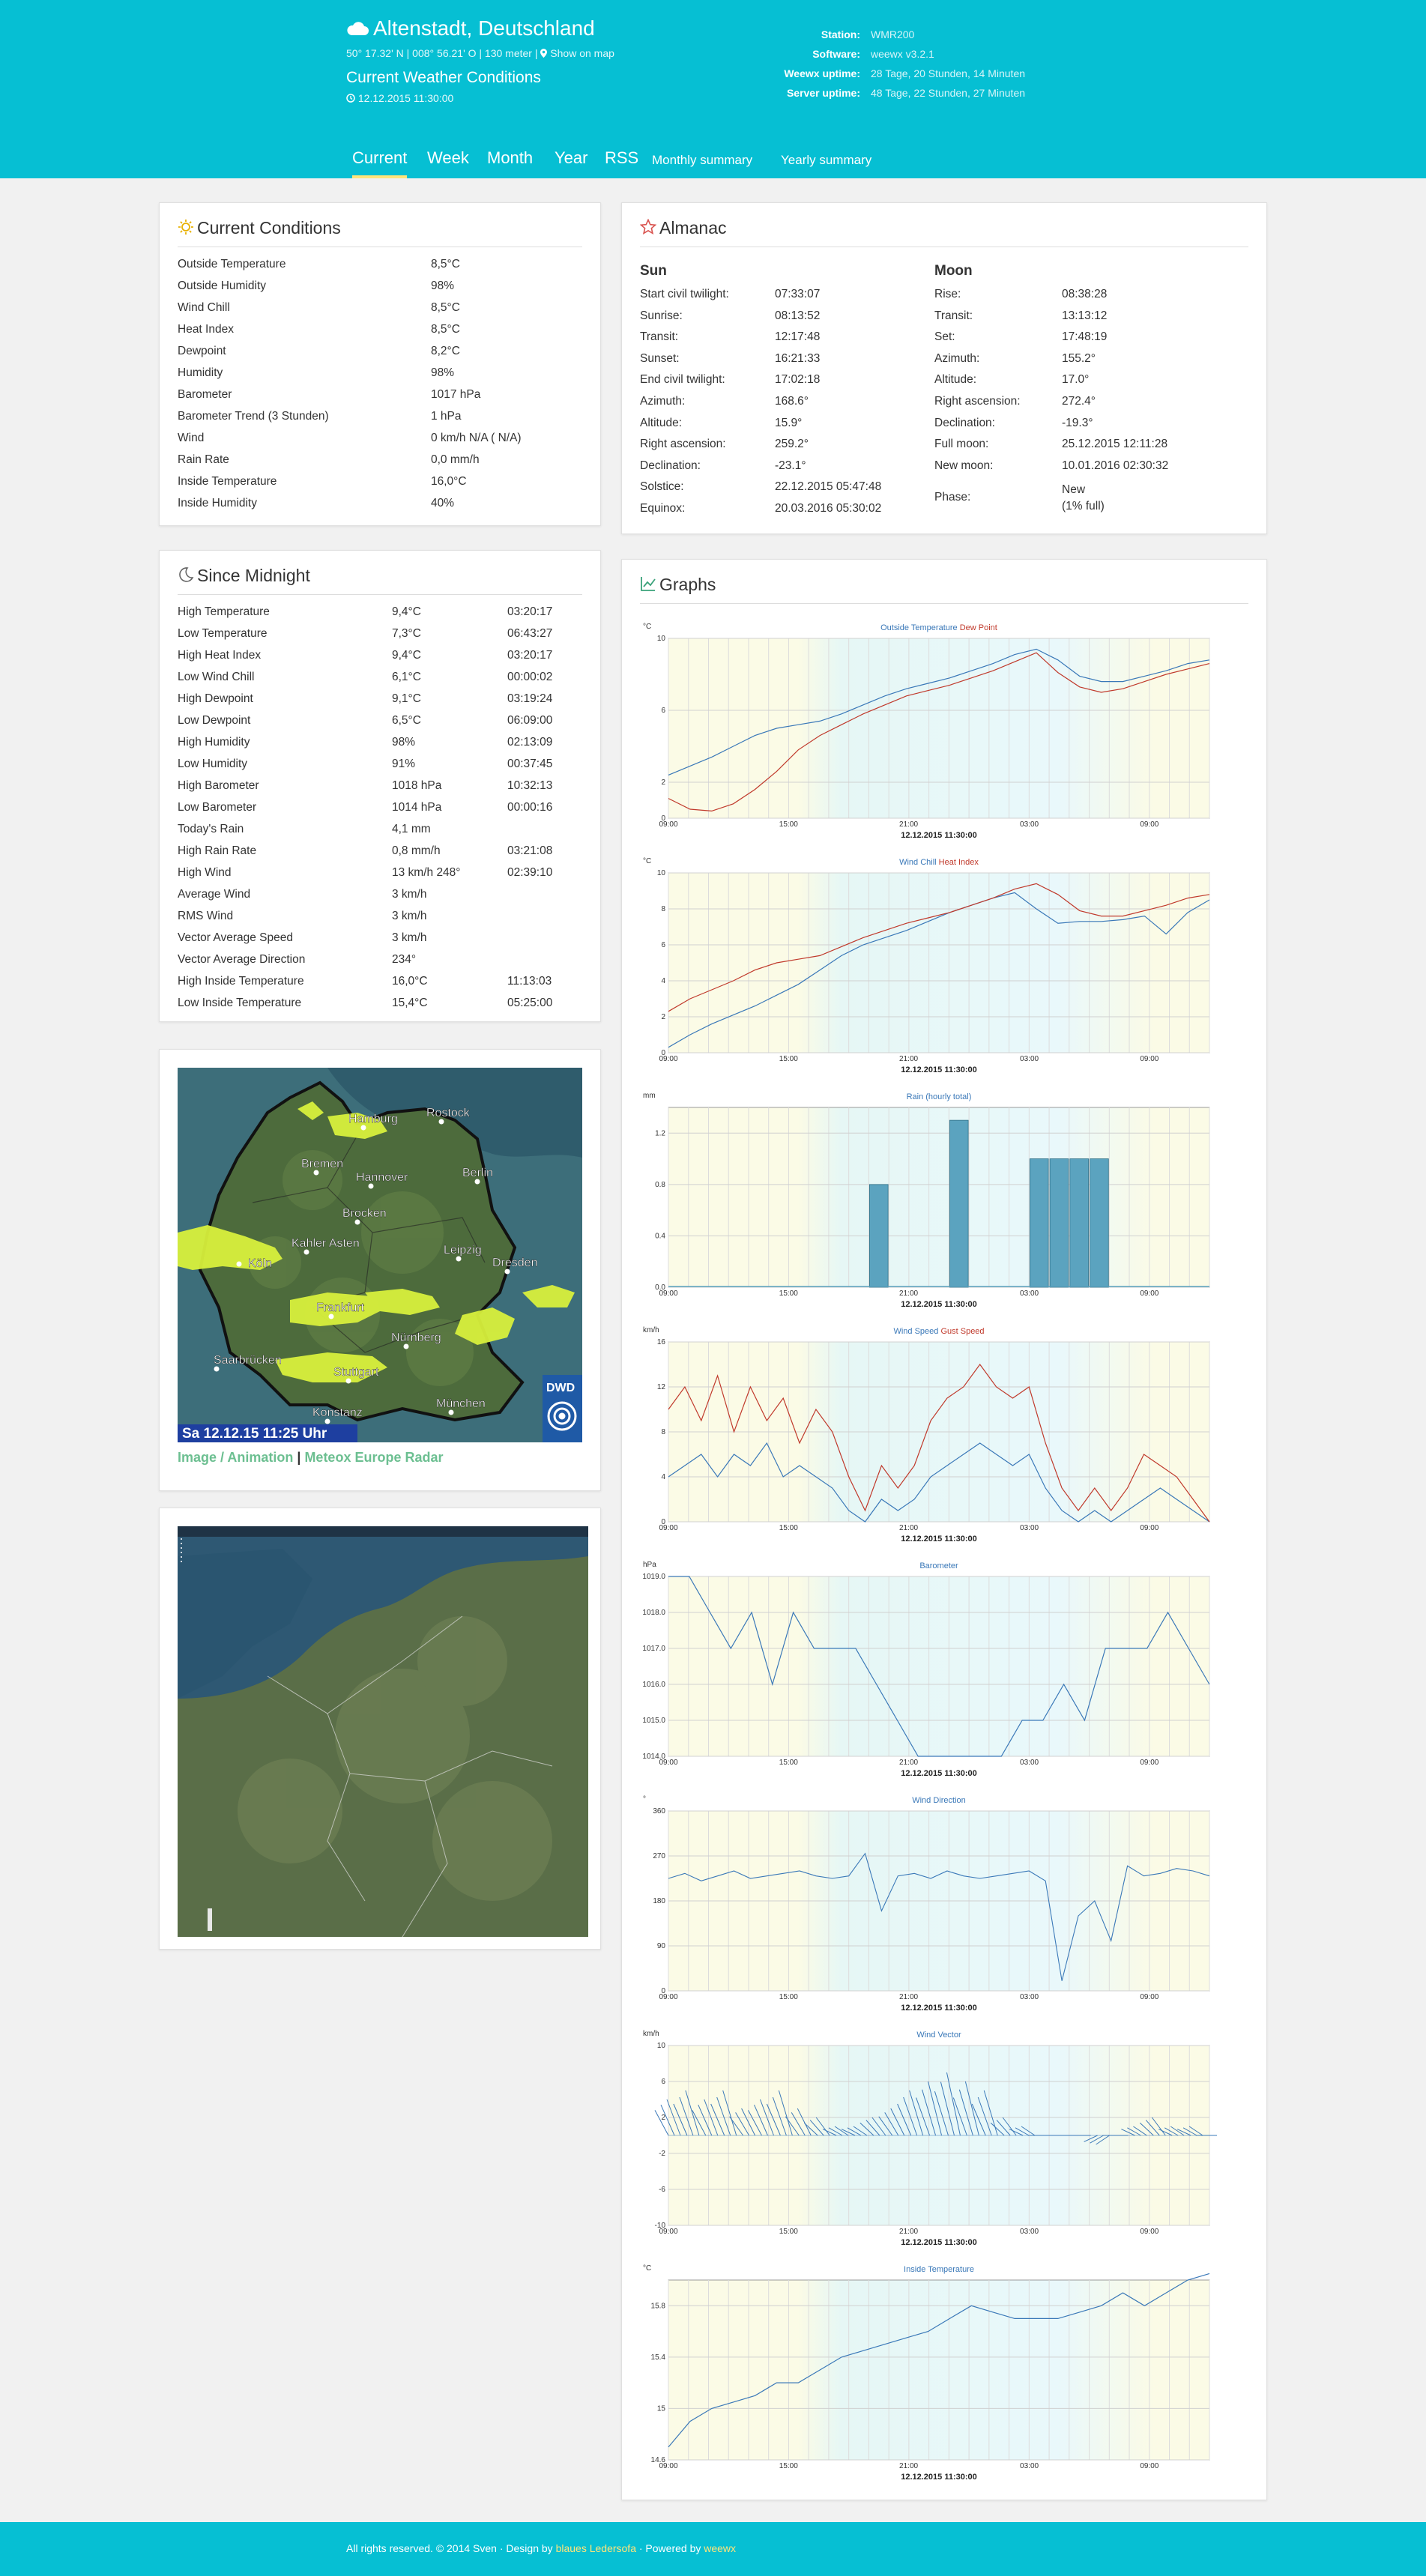  Describe the element at coordinates (684, 294) in the screenshot. I see `sun-label: Start civil twilight:` at that location.